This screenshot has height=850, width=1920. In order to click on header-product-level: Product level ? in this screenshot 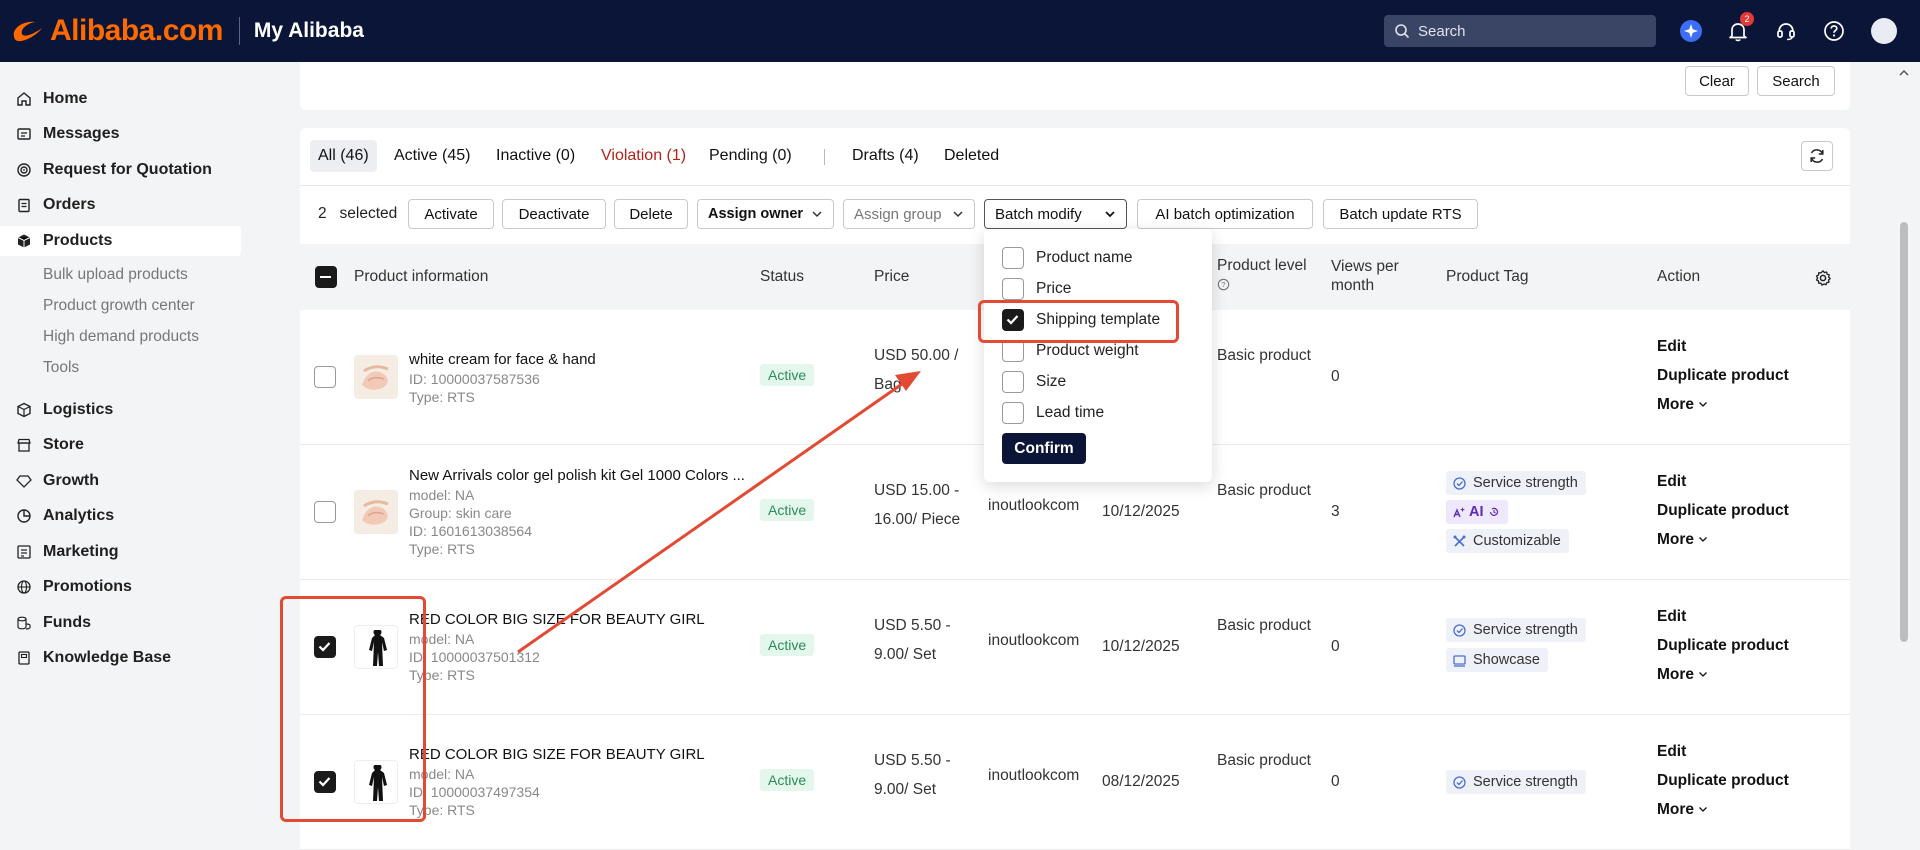, I will do `click(1262, 276)`.